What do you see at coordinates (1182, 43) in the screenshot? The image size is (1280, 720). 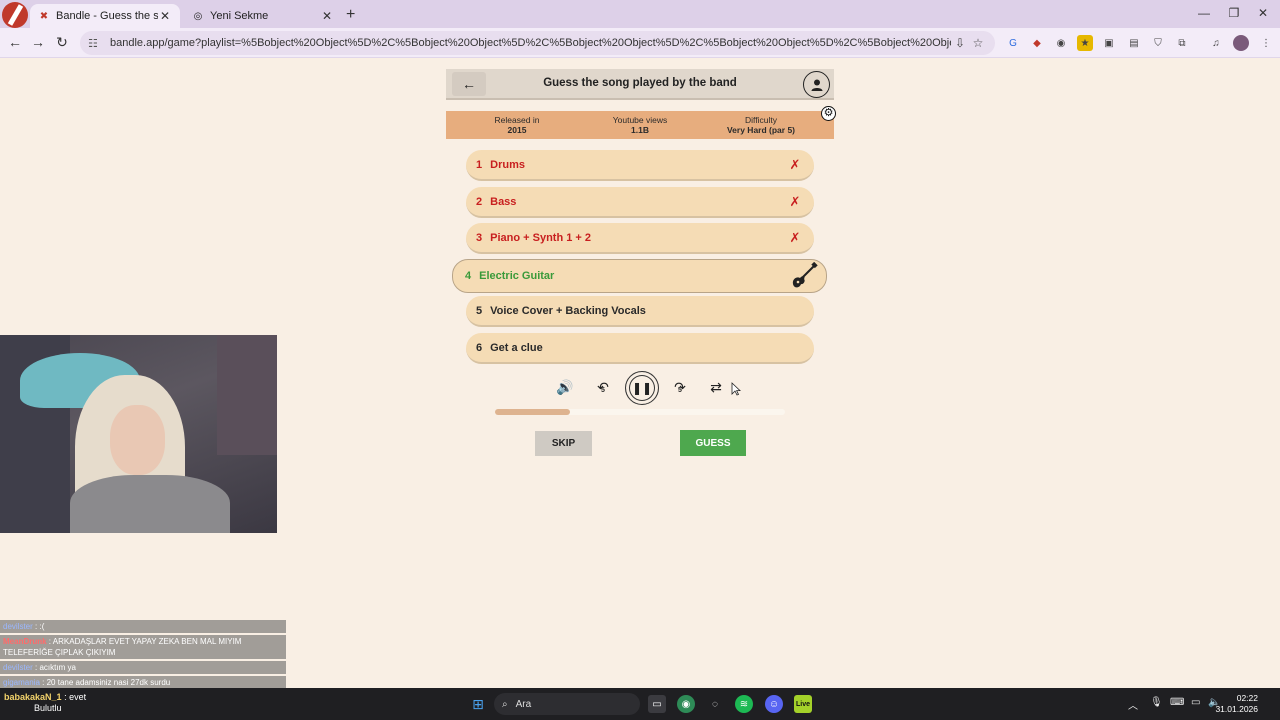 I see `puzzle-icon: ⧉` at bounding box center [1182, 43].